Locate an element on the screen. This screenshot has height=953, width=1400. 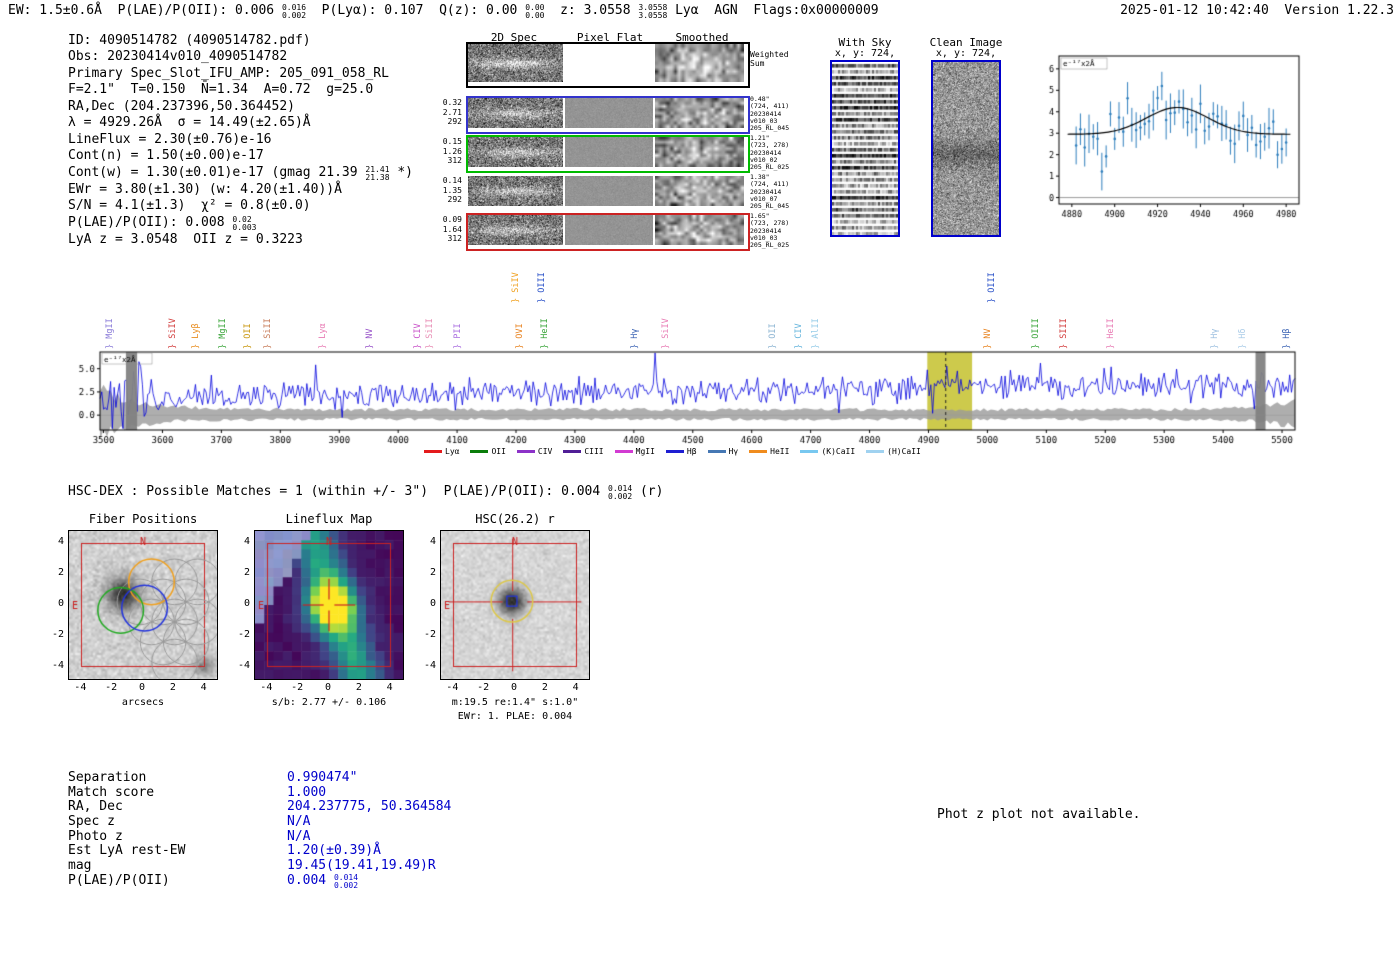
match-table-row: P(LAE)/P(OII) 0.004 0.014 0.002 is located at coordinates (328, 880).